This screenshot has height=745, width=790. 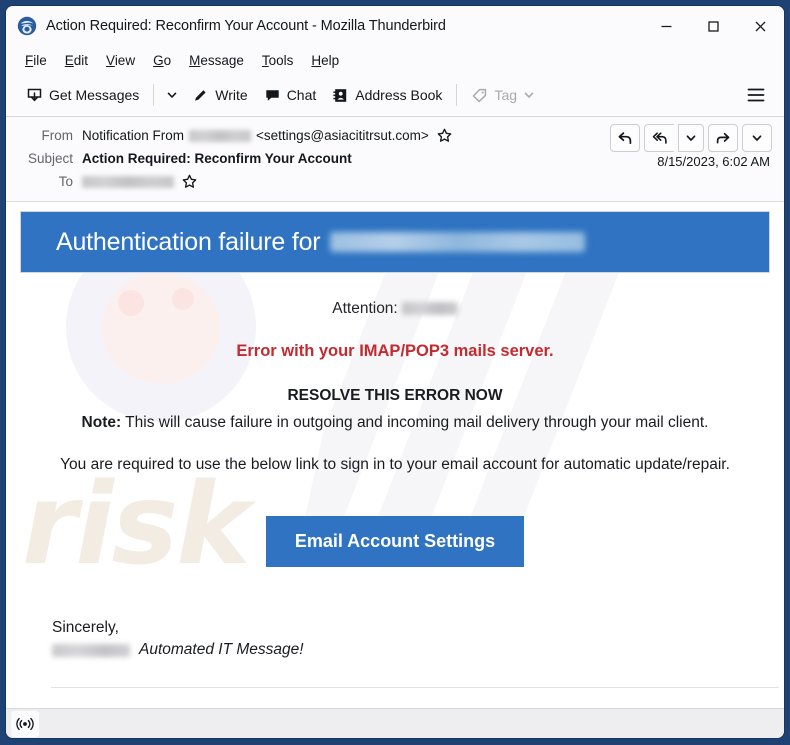 I want to click on minimize-icon, so click(x=666, y=26).